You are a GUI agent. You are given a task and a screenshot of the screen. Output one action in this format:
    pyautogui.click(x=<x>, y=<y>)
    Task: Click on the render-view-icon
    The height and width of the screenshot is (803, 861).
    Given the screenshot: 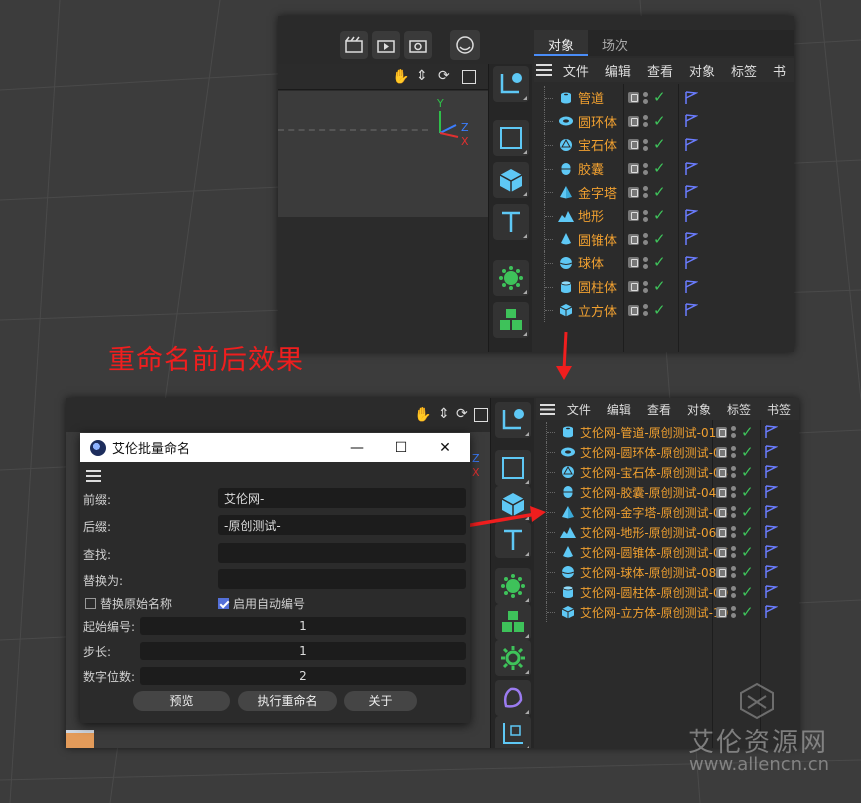 What is the action you would take?
    pyautogui.click(x=354, y=45)
    